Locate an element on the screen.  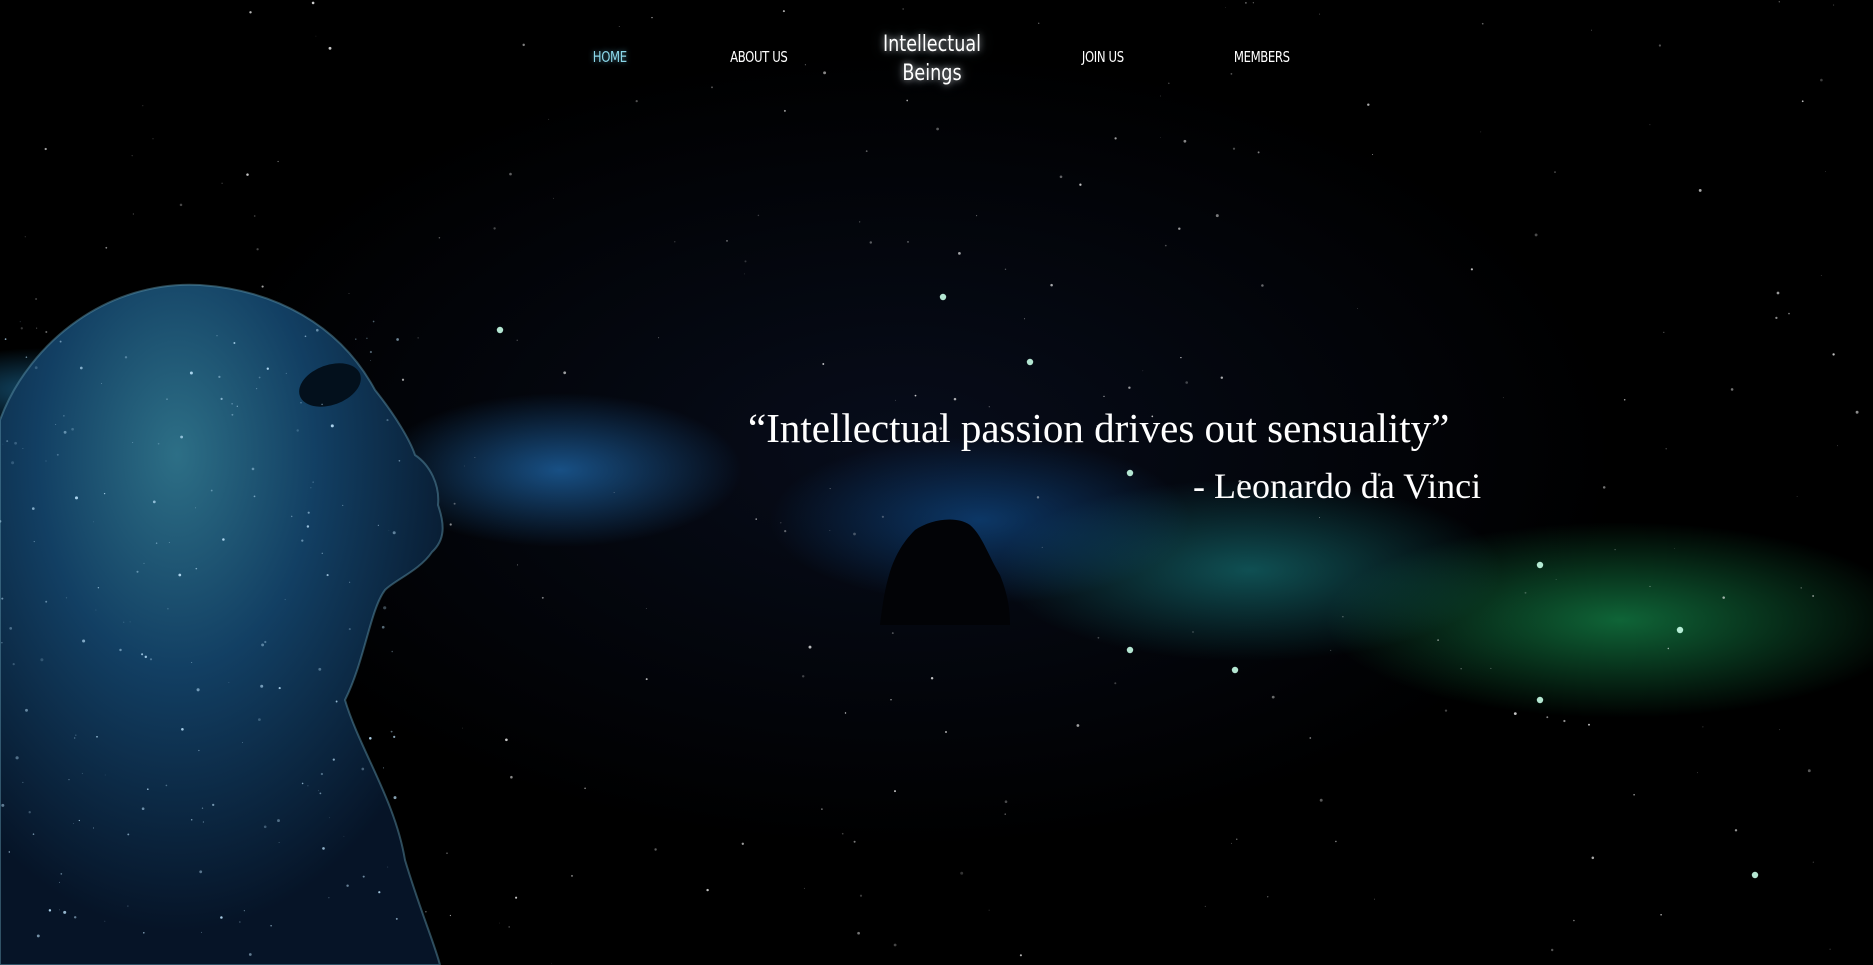
brand-line-2: Beings is located at coordinates (932, 73).